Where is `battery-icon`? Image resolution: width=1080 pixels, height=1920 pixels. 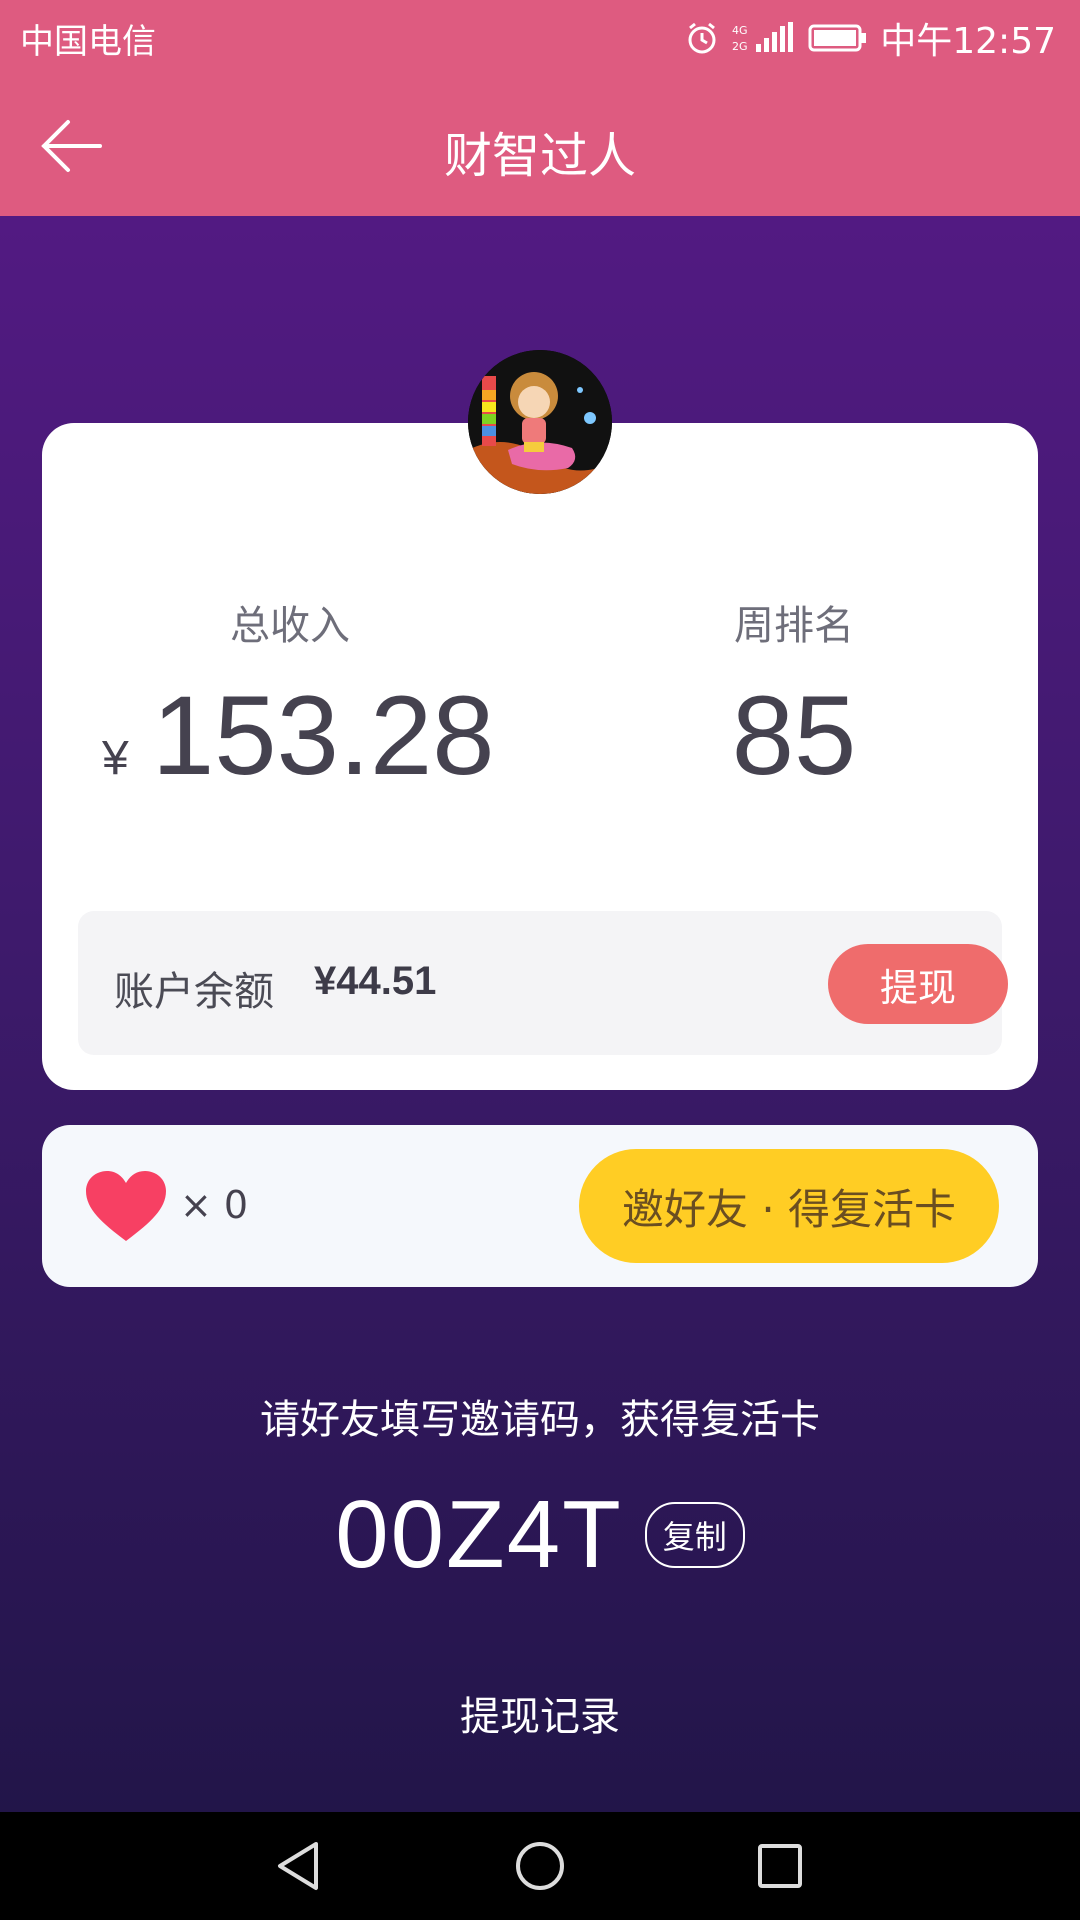
battery-icon is located at coordinates (838, 38).